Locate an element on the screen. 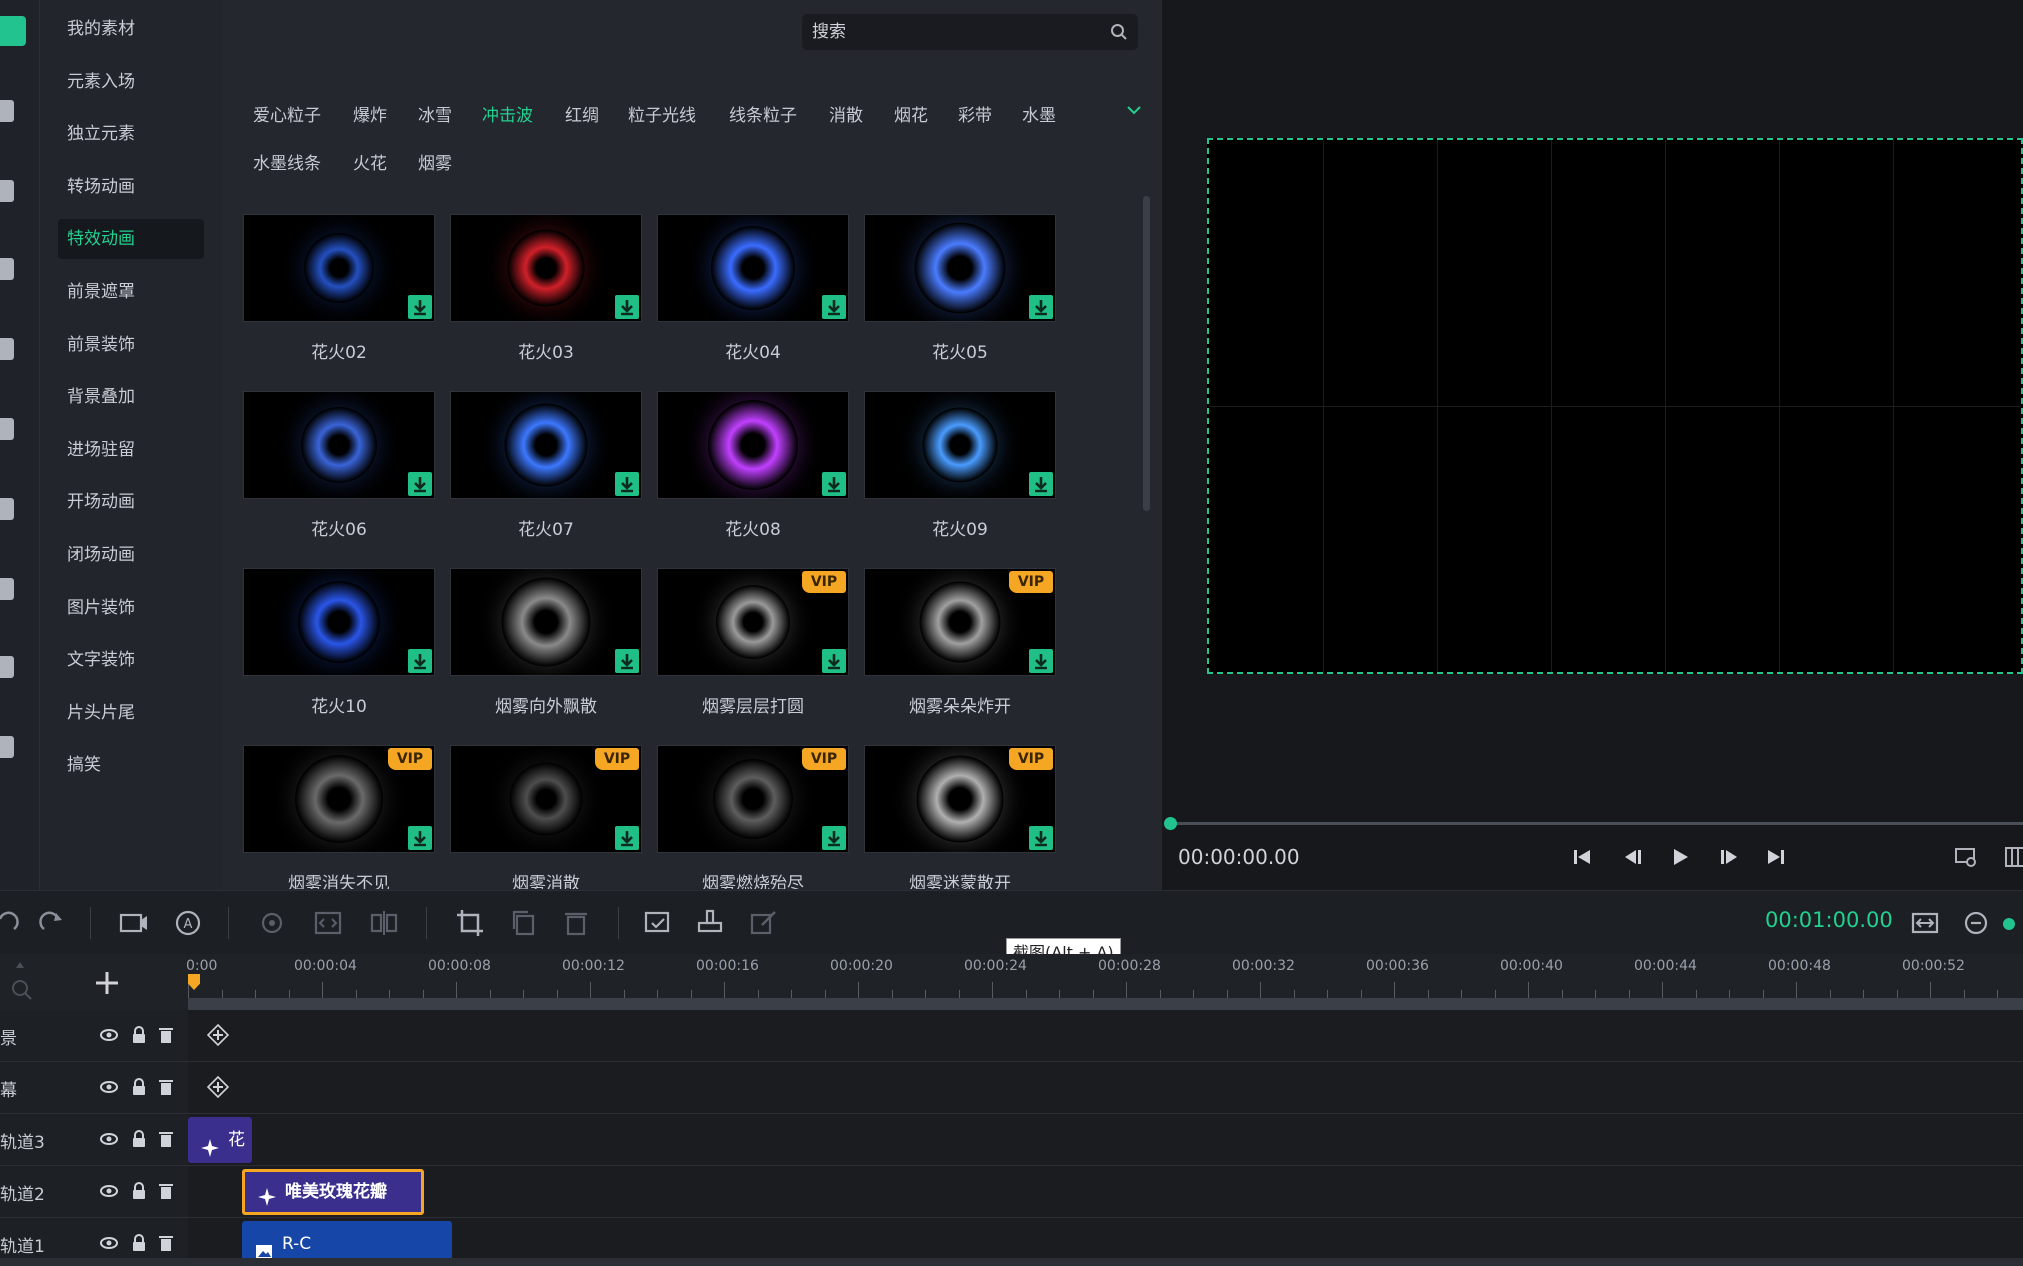 This screenshot has height=1266, width=2023. zoom-out-icon is located at coordinates (1976, 923).